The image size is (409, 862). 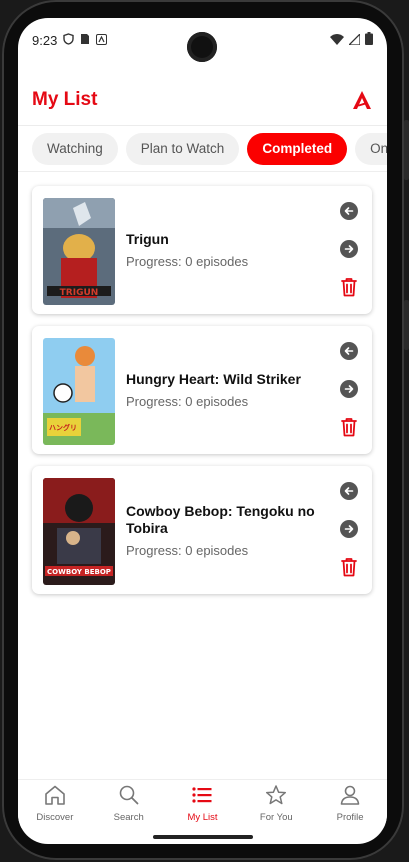 I want to click on shield-icon, so click(x=69, y=40).